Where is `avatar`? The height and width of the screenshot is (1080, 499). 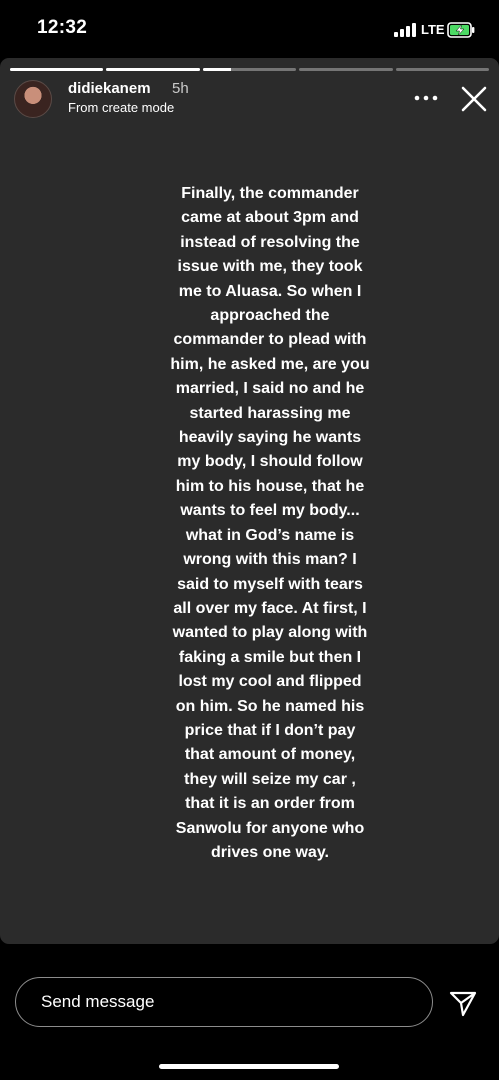
avatar is located at coordinates (33, 99).